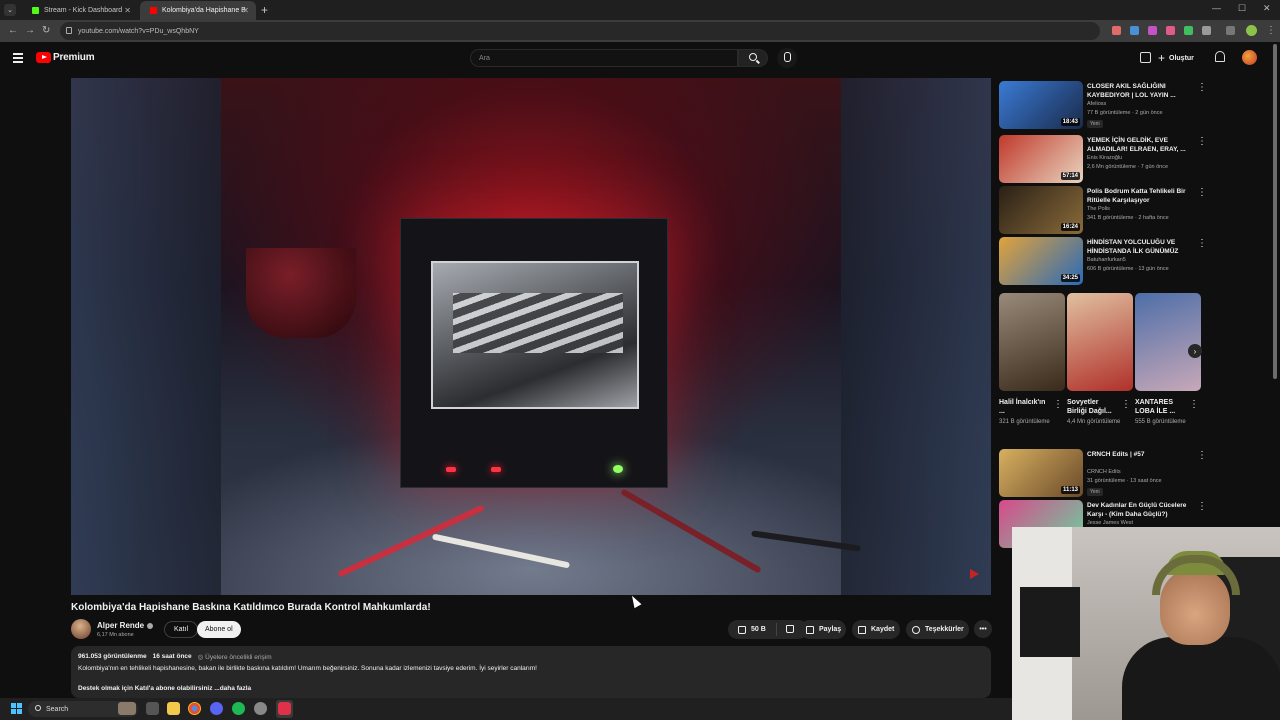  Describe the element at coordinates (753, 58) in the screenshot. I see `search-button` at that location.